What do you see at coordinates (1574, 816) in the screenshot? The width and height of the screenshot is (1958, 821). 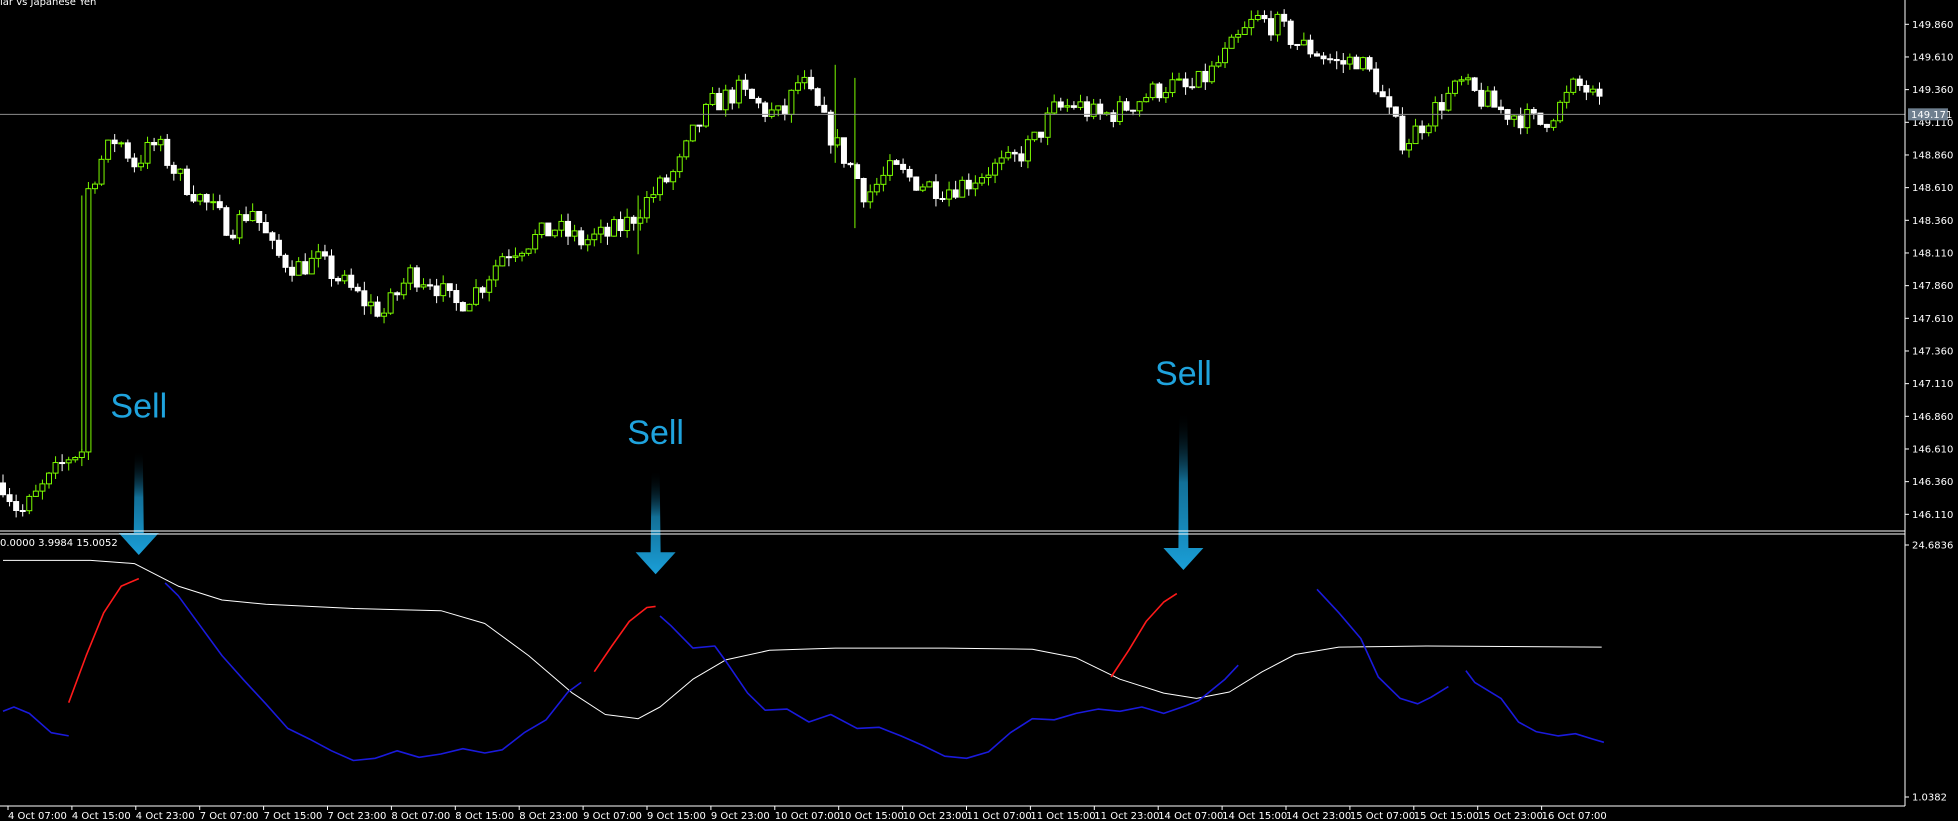 I see `time-tick-label: 16 Oct 07:00` at bounding box center [1574, 816].